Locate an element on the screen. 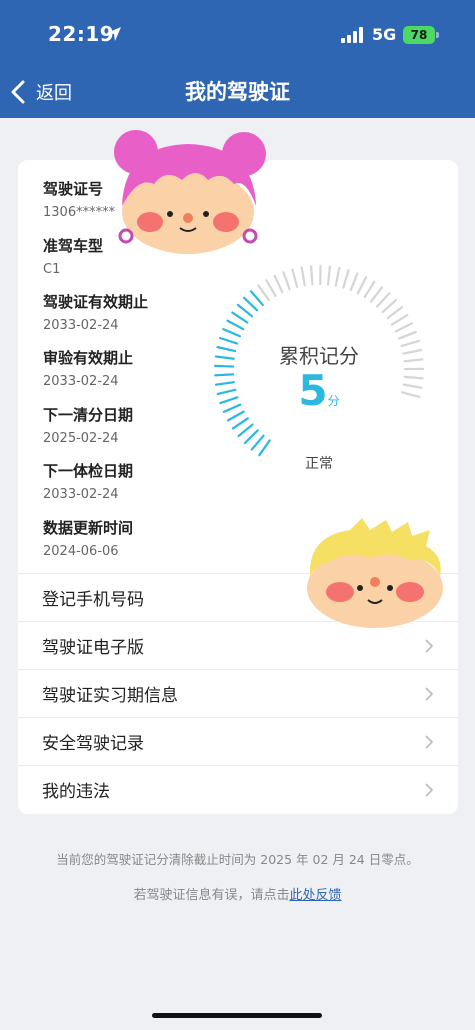  battery-indicator: 78 is located at coordinates (419, 35).